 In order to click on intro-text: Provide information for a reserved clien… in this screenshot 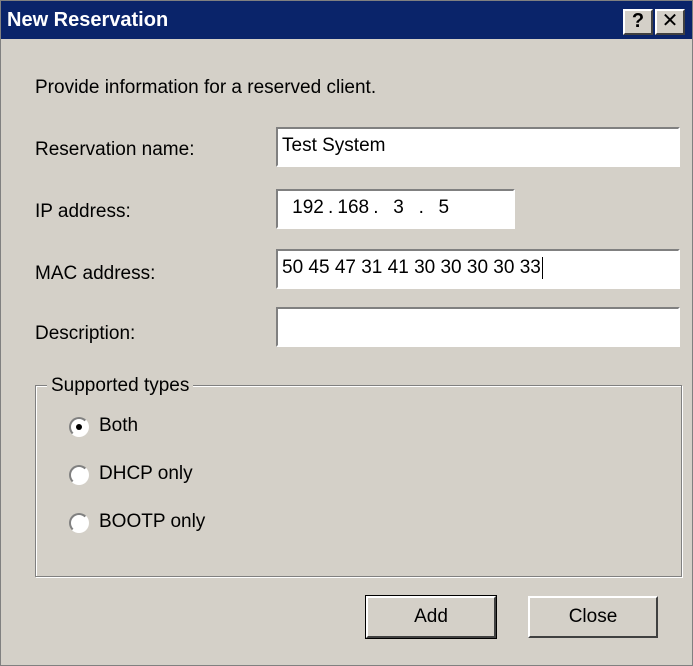, I will do `click(206, 87)`.